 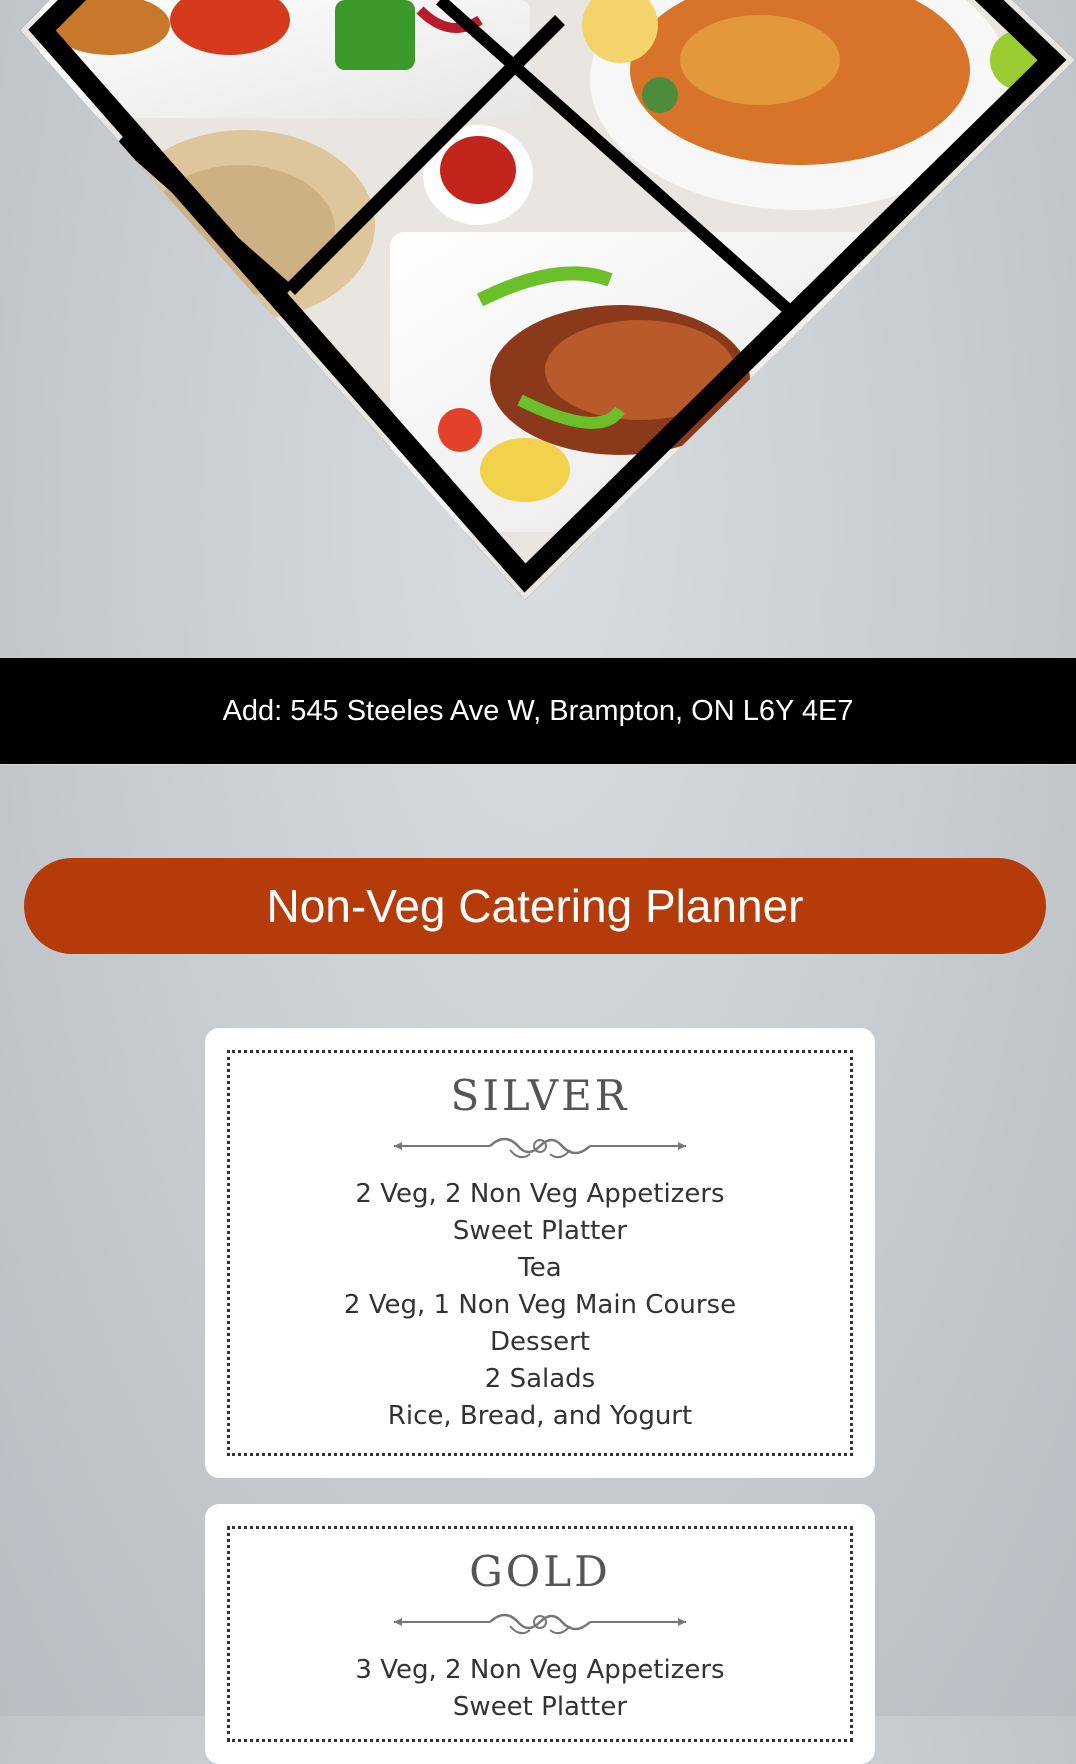 I want to click on package-tier-title: GOLD, so click(x=540, y=1571).